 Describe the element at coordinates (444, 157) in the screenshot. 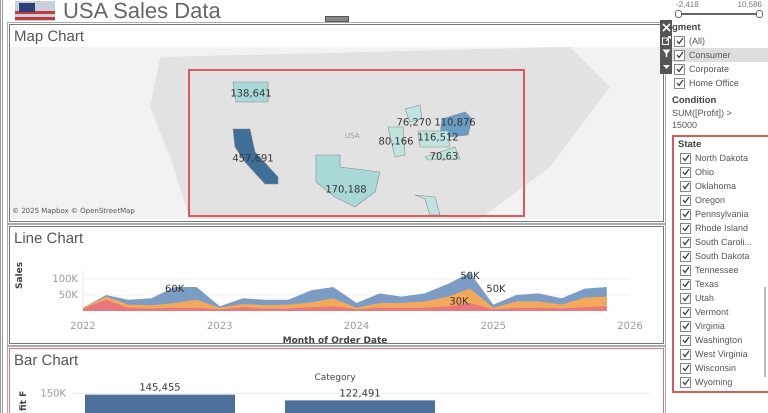

I see `map-value-label: 70,63` at that location.